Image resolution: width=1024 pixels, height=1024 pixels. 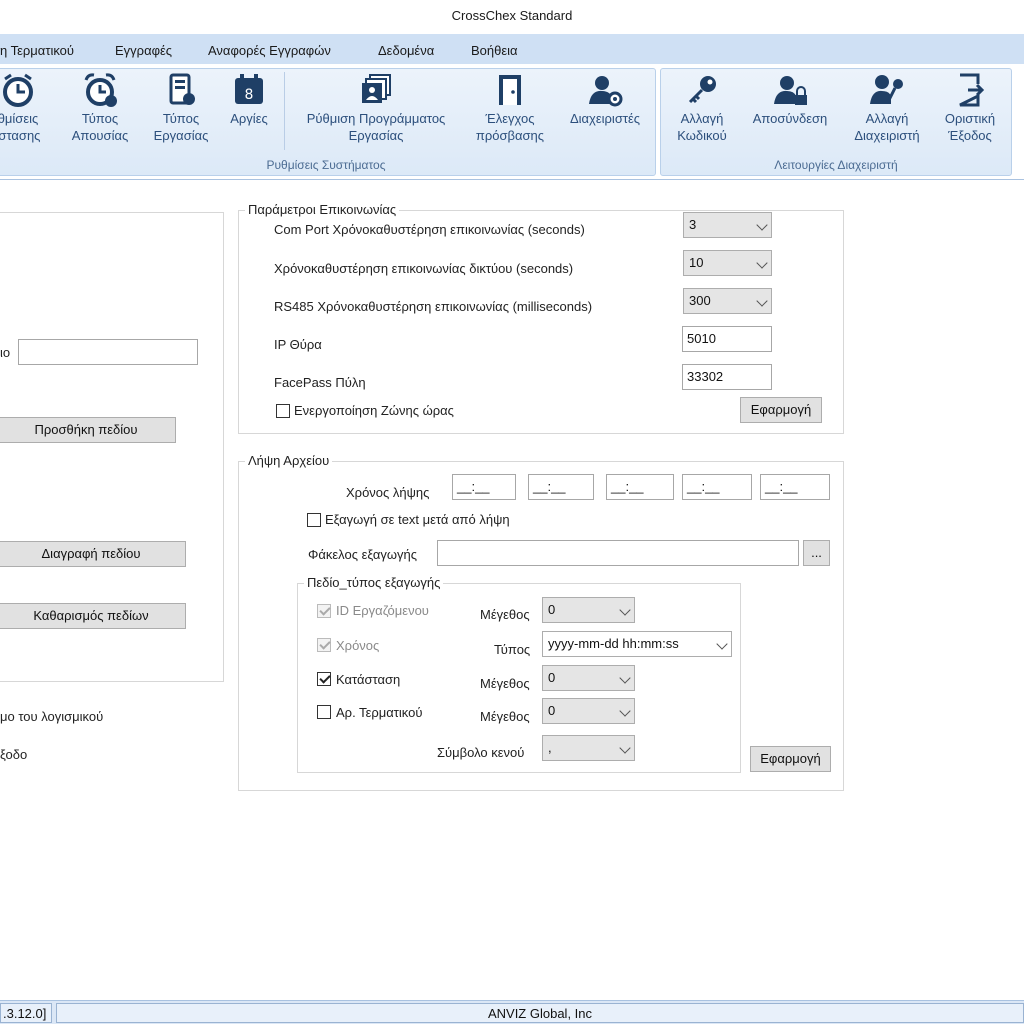 What do you see at coordinates (181, 135) in the screenshot?
I see `work-type-label-2: Εργασίας` at bounding box center [181, 135].